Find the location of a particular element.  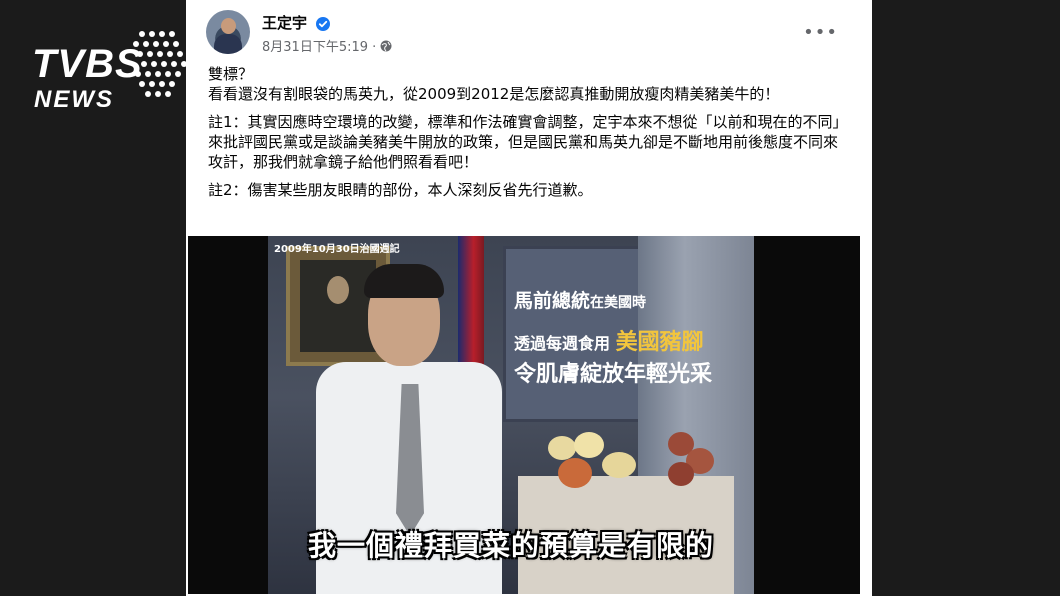

caption-2-highlight: 美國豬腳 is located at coordinates (659, 342).